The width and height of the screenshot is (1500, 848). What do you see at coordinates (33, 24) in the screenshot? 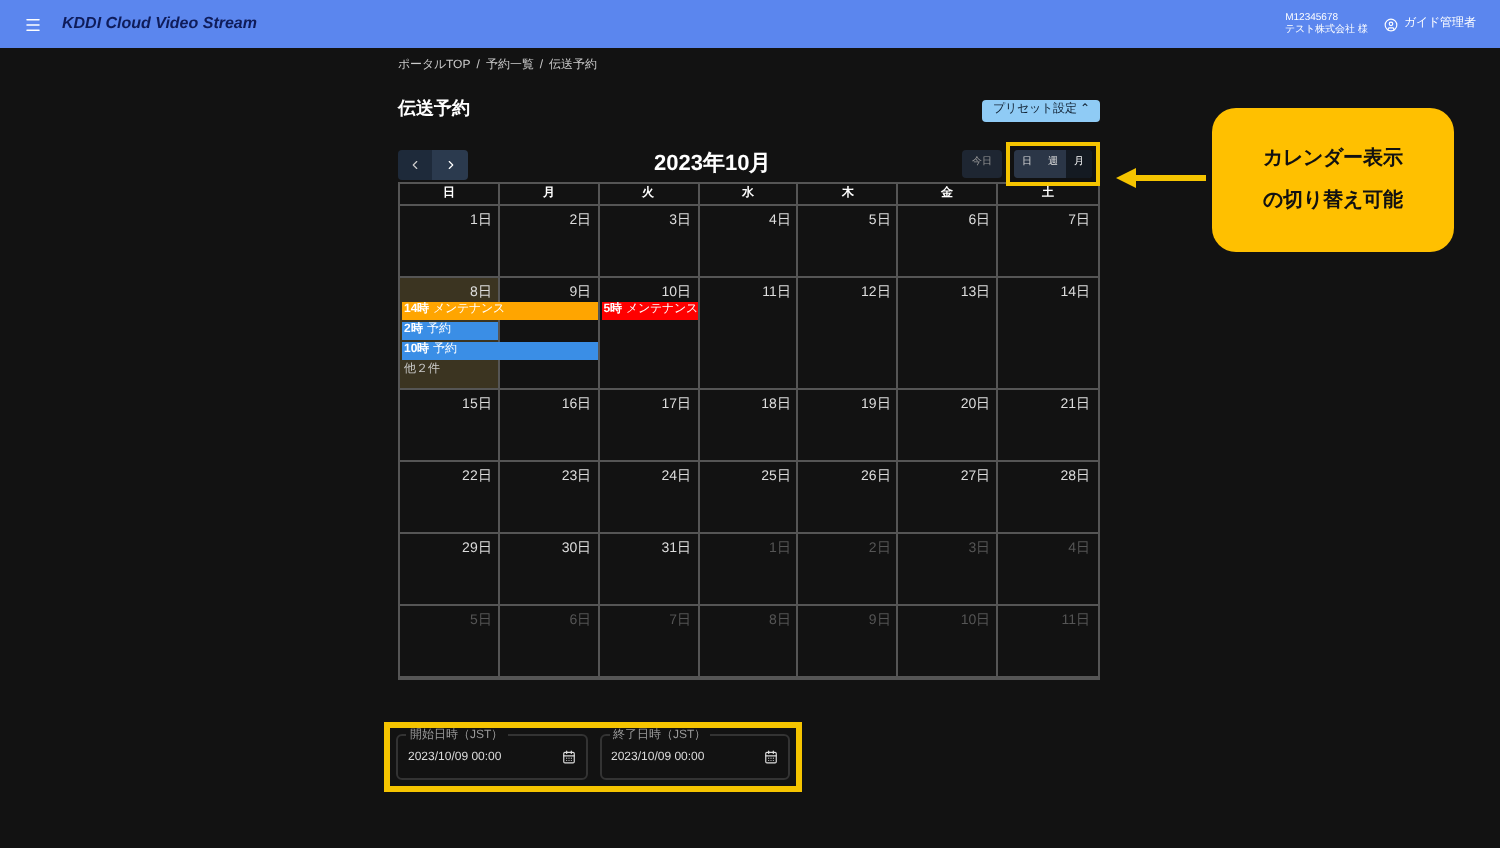
I see `menu-icon` at bounding box center [33, 24].